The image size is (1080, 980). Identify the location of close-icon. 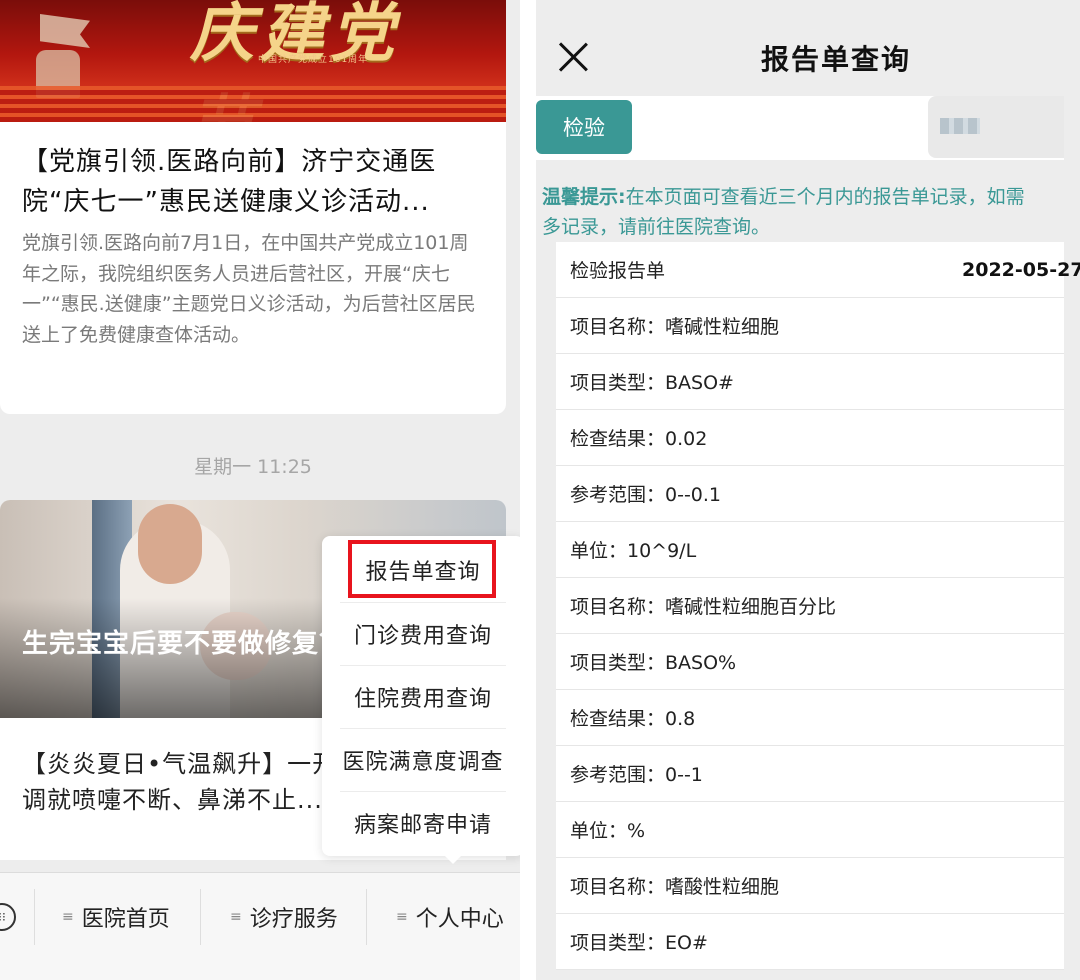
(573, 57).